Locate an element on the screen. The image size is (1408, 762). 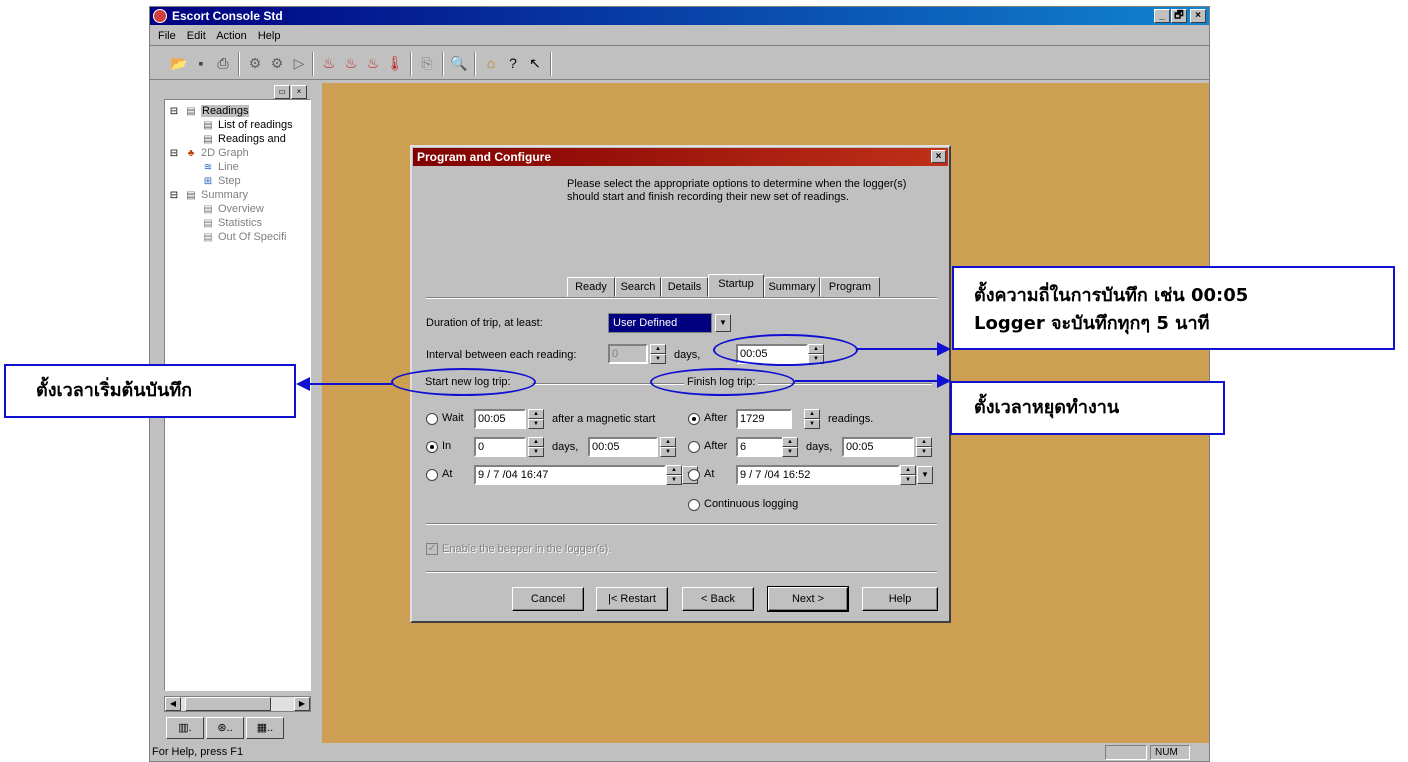
help-button: Help is located at coordinates (900, 599).